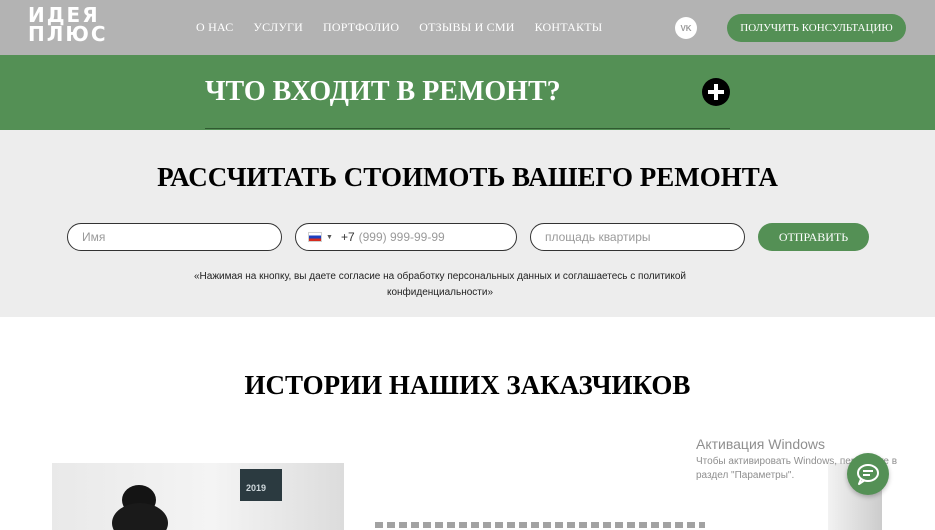  What do you see at coordinates (401, 237) in the screenshot?
I see `phone-placeholder: (999) 999-99-99` at bounding box center [401, 237].